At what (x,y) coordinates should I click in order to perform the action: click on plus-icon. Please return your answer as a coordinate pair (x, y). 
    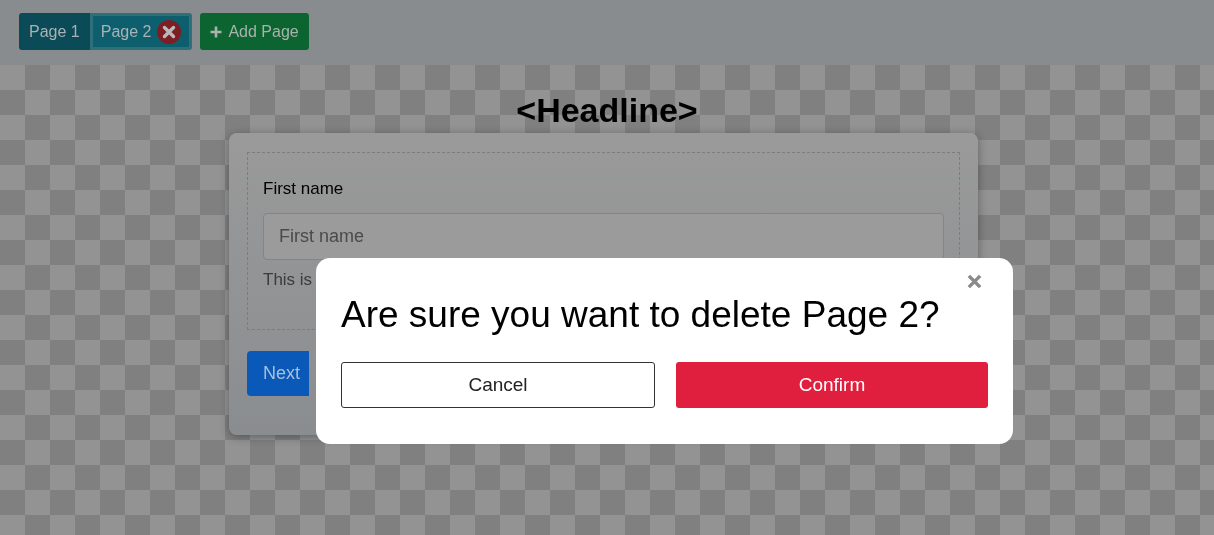
    Looking at the image, I should click on (216, 31).